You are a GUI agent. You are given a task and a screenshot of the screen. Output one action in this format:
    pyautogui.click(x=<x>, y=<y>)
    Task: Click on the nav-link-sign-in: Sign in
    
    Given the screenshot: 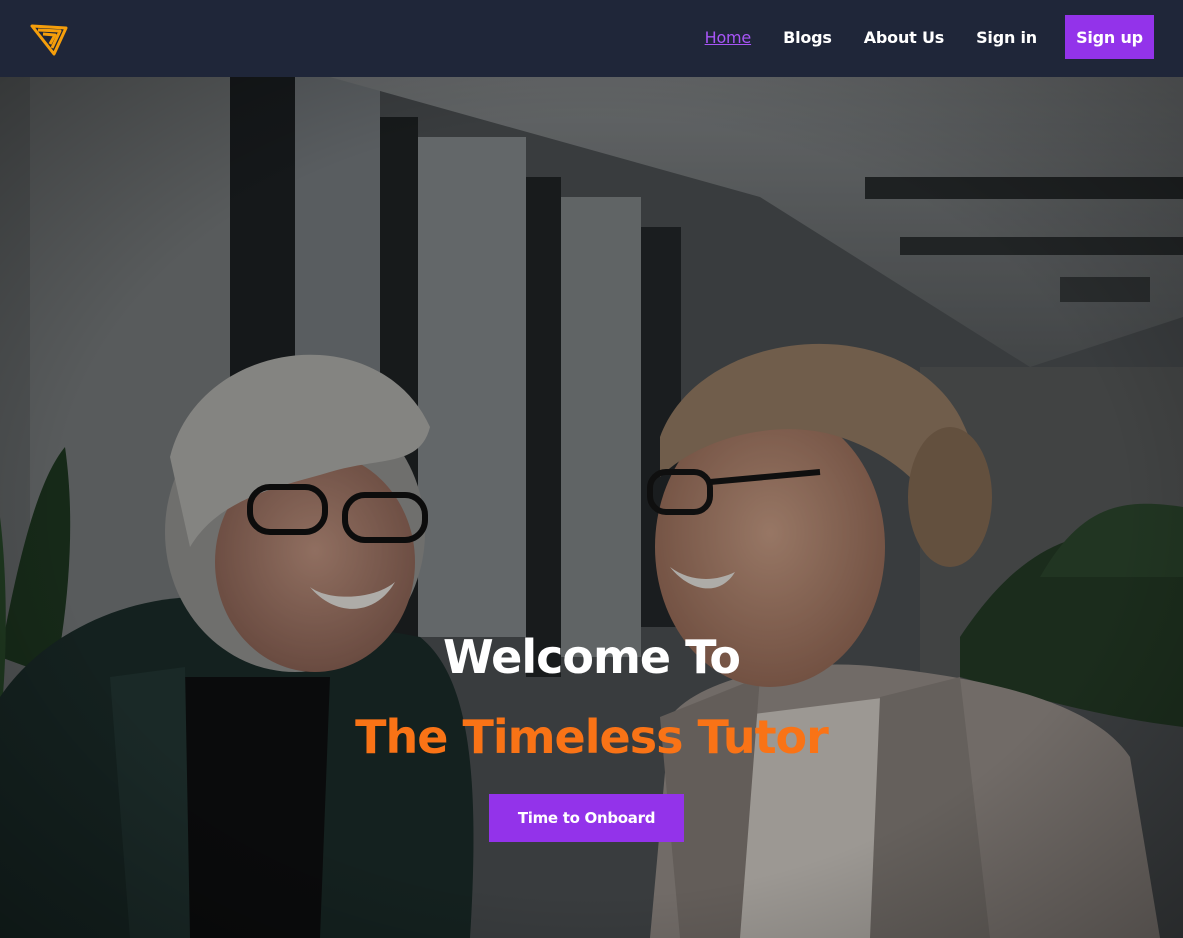 What is the action you would take?
    pyautogui.click(x=1006, y=37)
    